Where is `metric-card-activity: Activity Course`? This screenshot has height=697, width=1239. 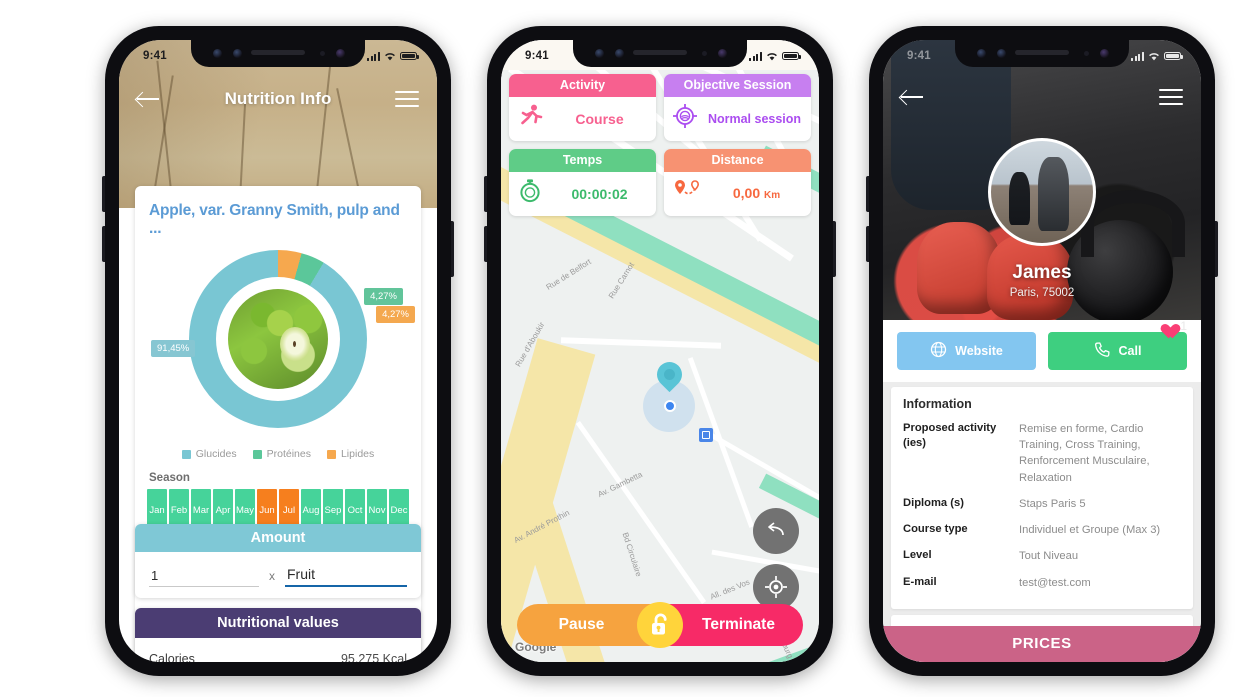
metric-card-activity: Activity Course is located at coordinates (582, 107).